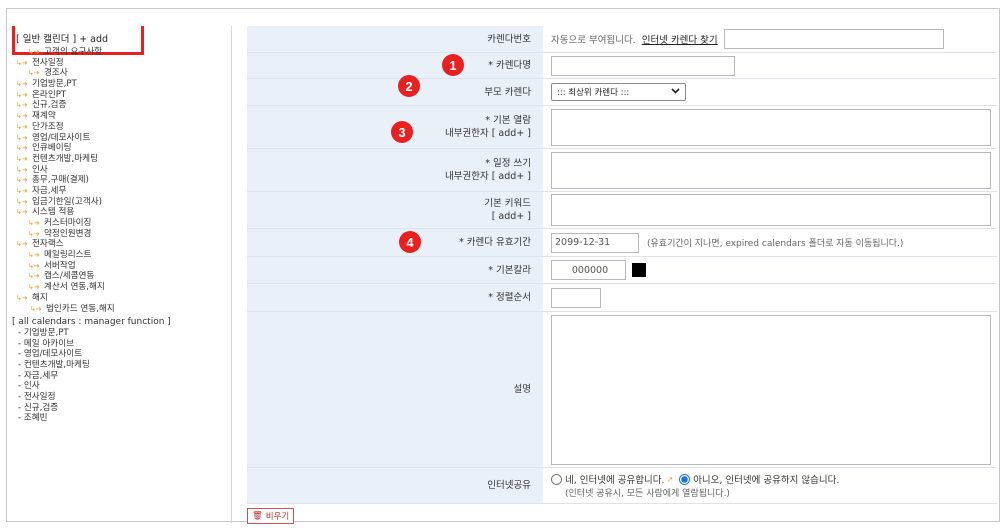 The width and height of the screenshot is (1006, 528). Describe the element at coordinates (53, 354) in the screenshot. I see `manager-calendar-label: 영업/데모사이트` at that location.